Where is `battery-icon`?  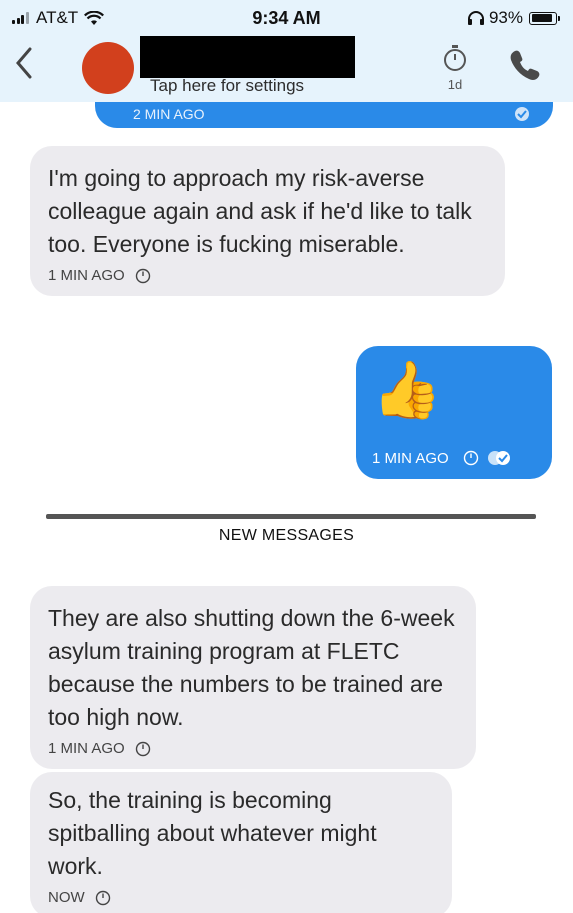 battery-icon is located at coordinates (544, 18).